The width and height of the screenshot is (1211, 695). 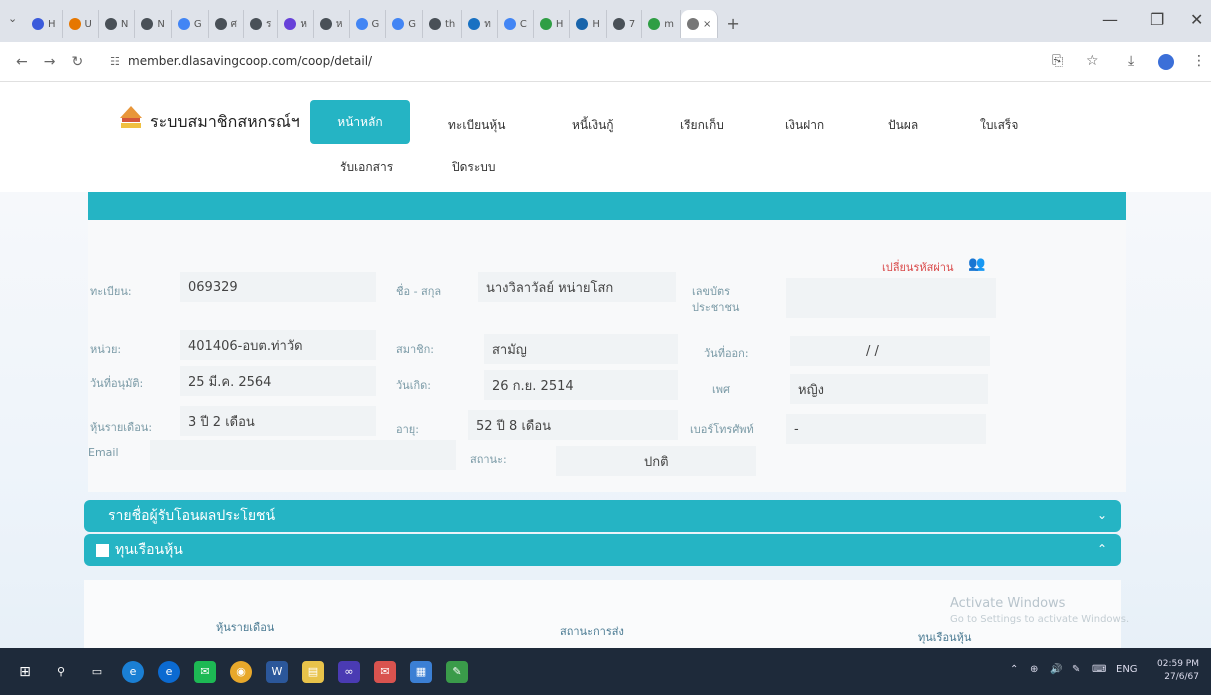 I want to click on nav-documents: รับเอกสาร, so click(x=366, y=167).